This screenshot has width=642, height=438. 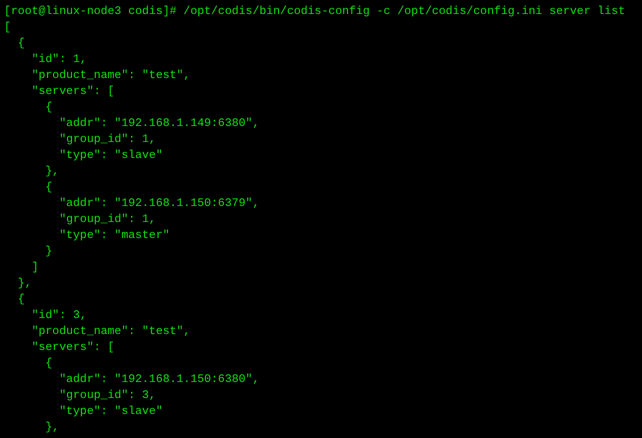 I want to click on terminal-line: ], so click(x=34, y=268).